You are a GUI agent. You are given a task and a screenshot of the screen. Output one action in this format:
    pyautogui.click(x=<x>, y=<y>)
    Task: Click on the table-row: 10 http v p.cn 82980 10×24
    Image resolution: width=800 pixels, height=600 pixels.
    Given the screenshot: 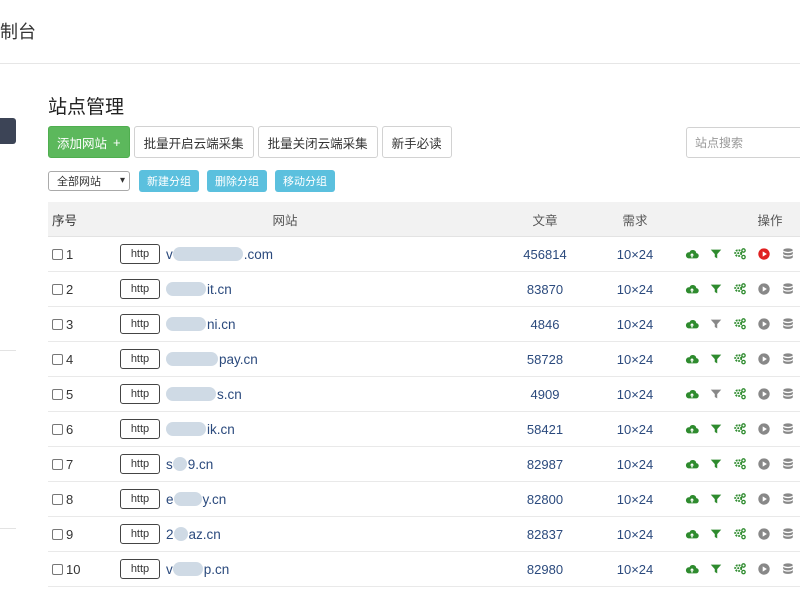 What is the action you would take?
    pyautogui.click(x=424, y=569)
    